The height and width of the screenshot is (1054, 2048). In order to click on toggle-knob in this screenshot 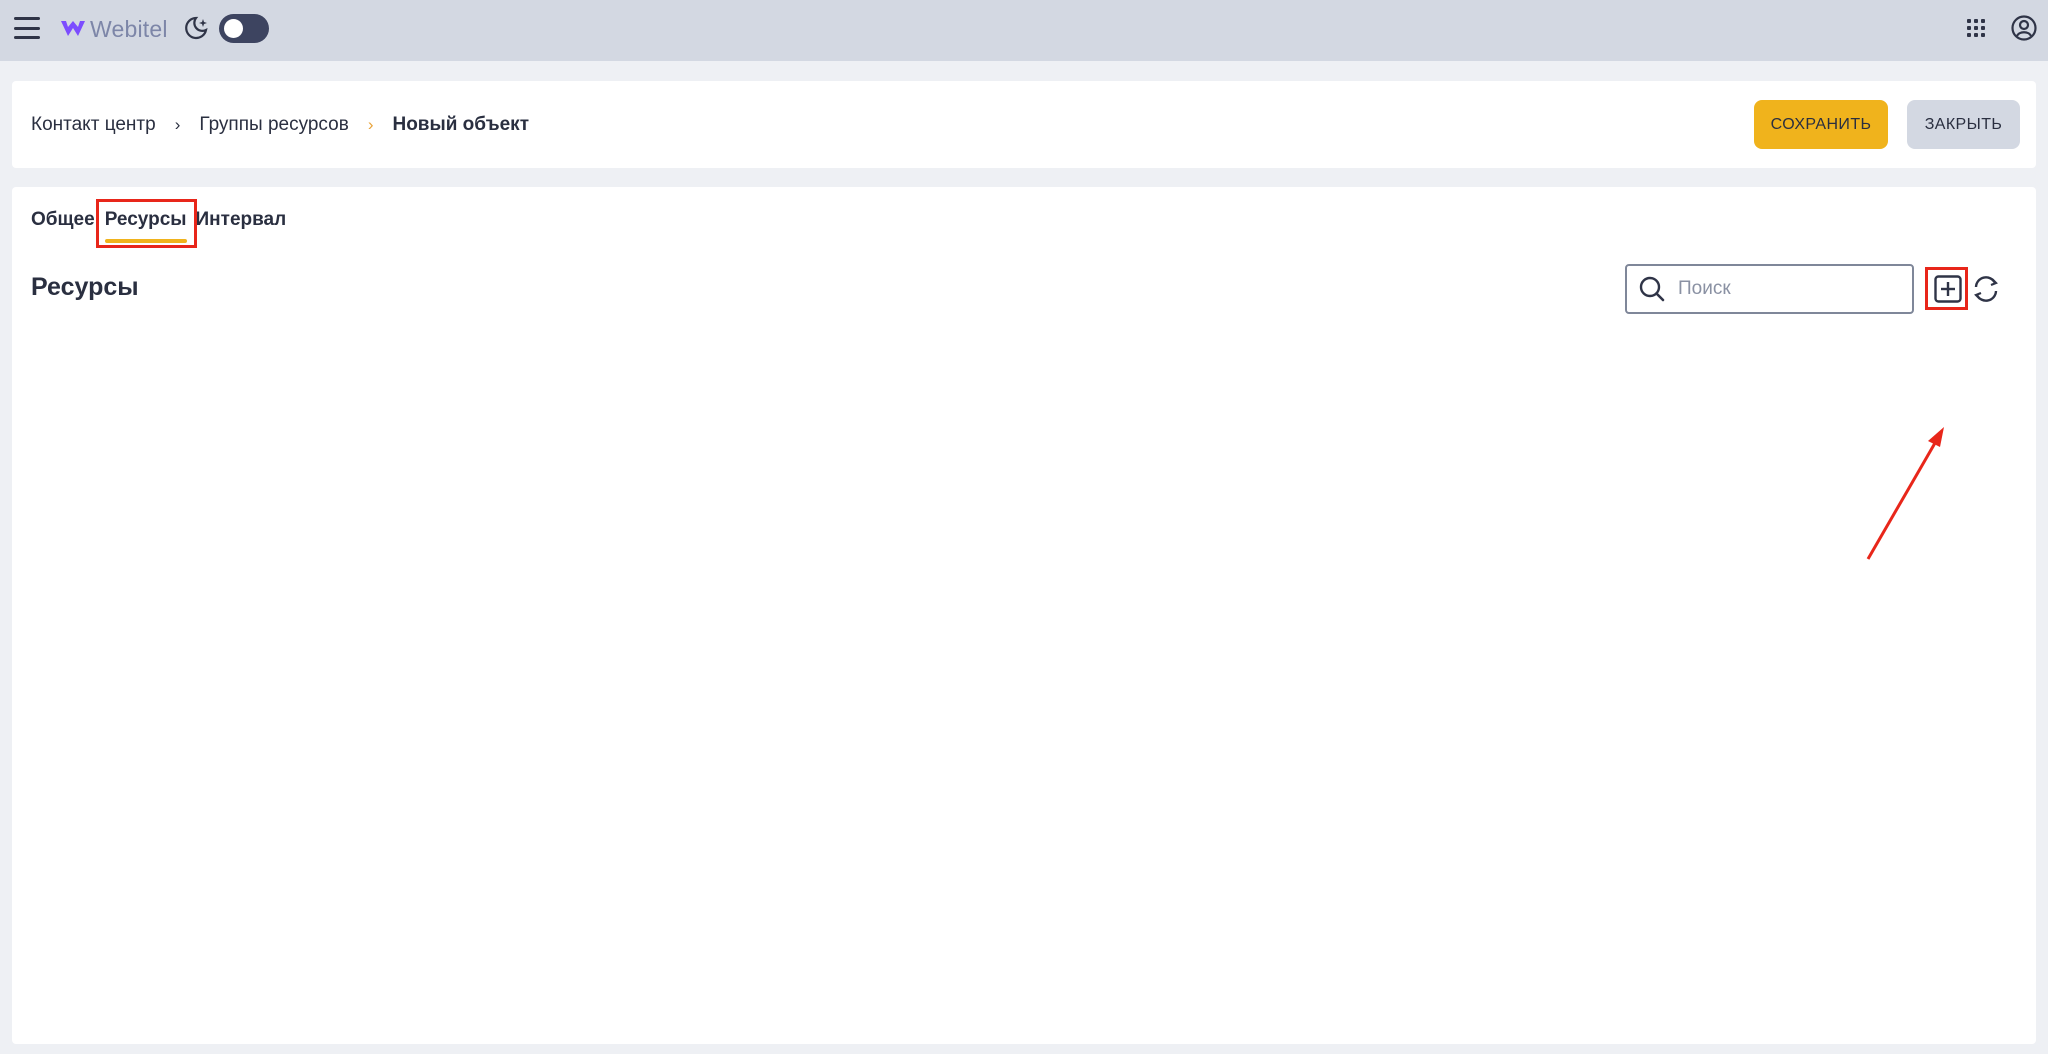, I will do `click(233, 28)`.